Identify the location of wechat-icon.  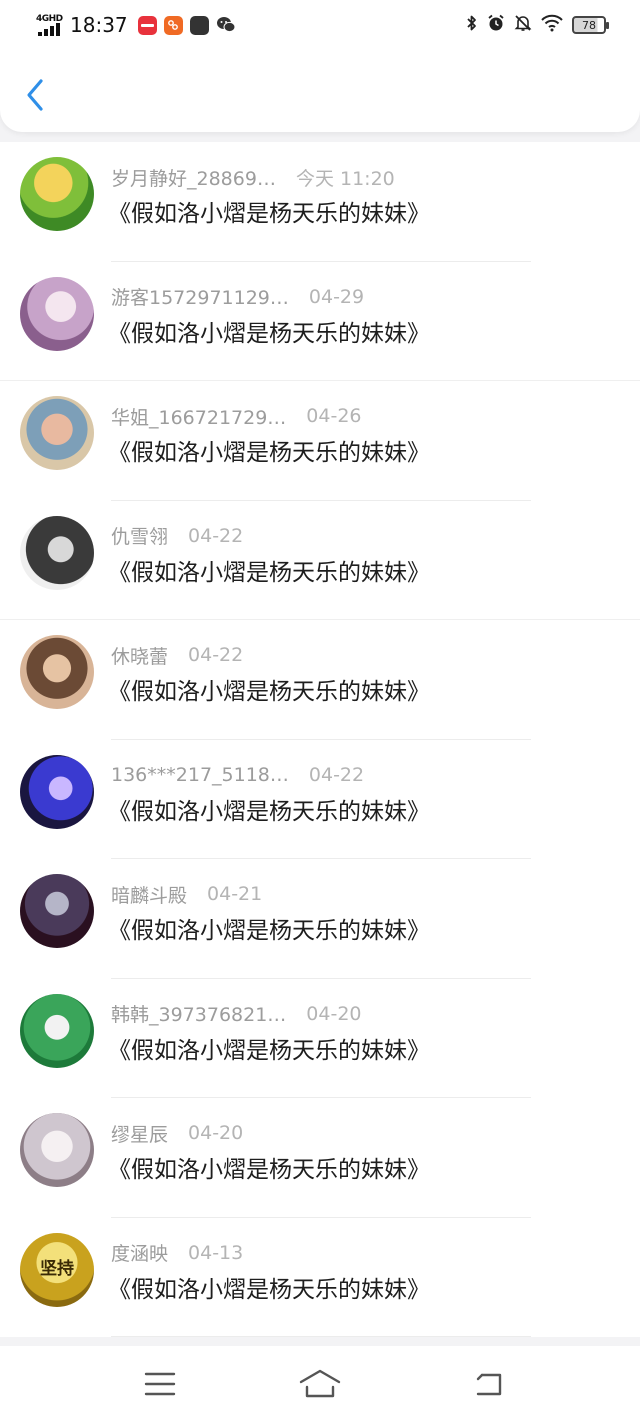
(226, 25).